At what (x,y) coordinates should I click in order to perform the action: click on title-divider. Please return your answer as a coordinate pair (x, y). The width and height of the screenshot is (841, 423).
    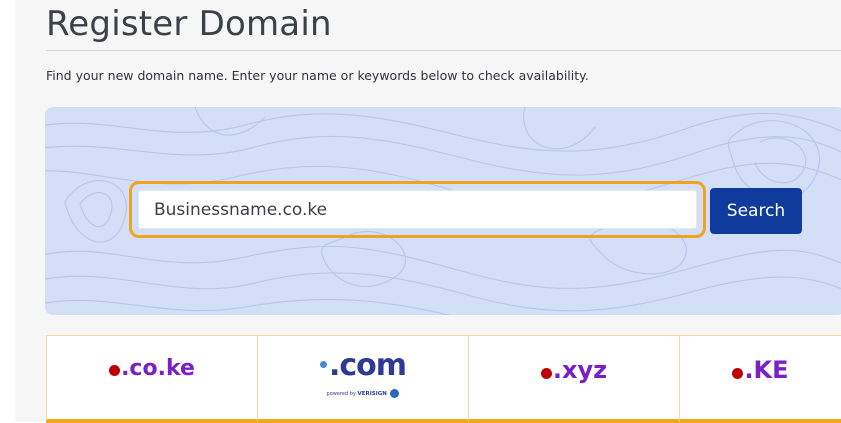
    Looking at the image, I should click on (443, 50).